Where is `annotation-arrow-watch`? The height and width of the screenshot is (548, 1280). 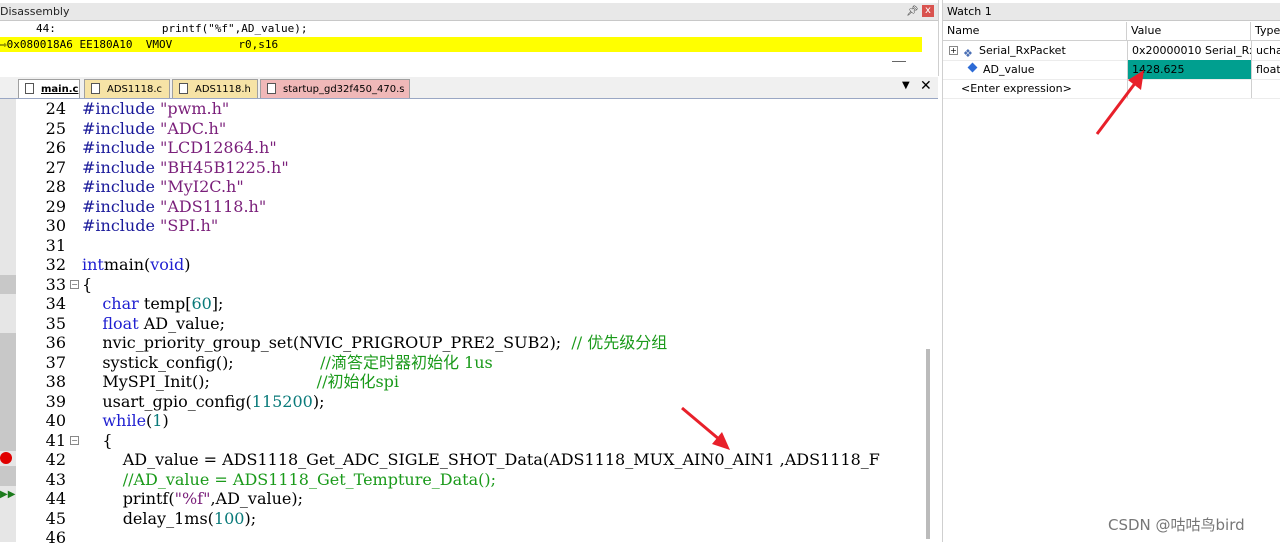 annotation-arrow-watch is located at coordinates (1119, 102).